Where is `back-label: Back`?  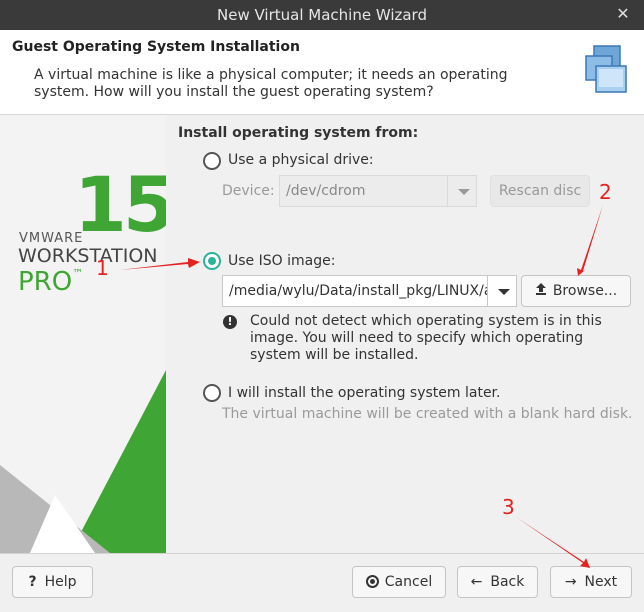 back-label: Back is located at coordinates (507, 582).